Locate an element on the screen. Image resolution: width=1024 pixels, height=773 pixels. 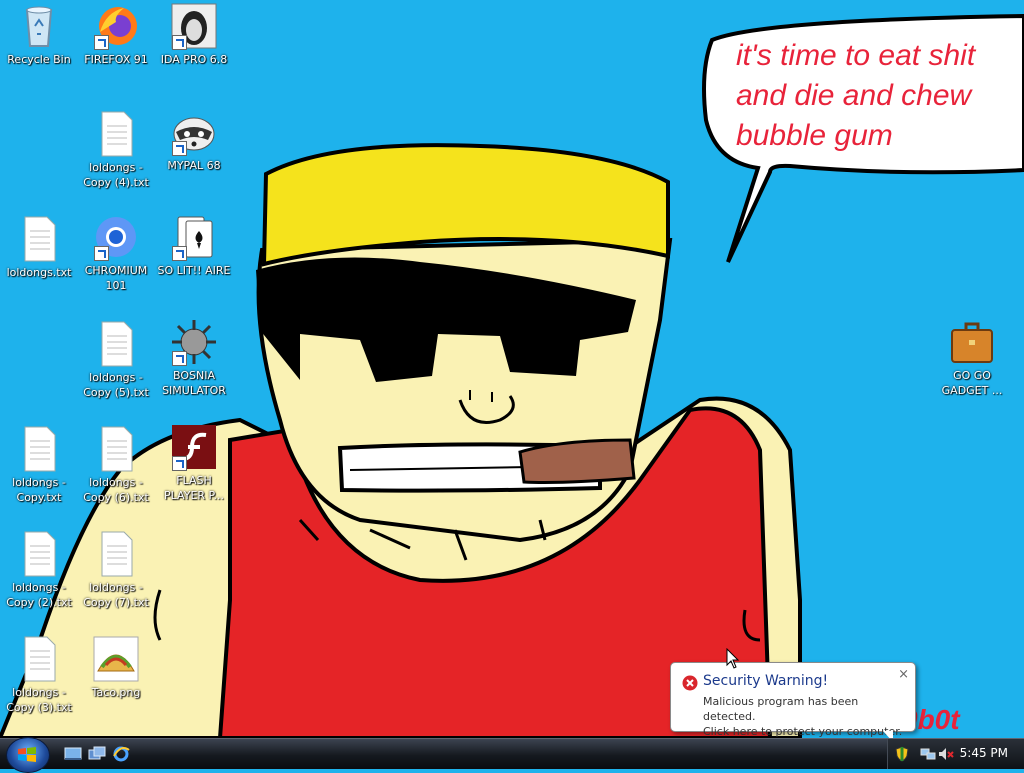
icon-label: loldongs - Copy (7).txt is located at coordinates (116, 595).